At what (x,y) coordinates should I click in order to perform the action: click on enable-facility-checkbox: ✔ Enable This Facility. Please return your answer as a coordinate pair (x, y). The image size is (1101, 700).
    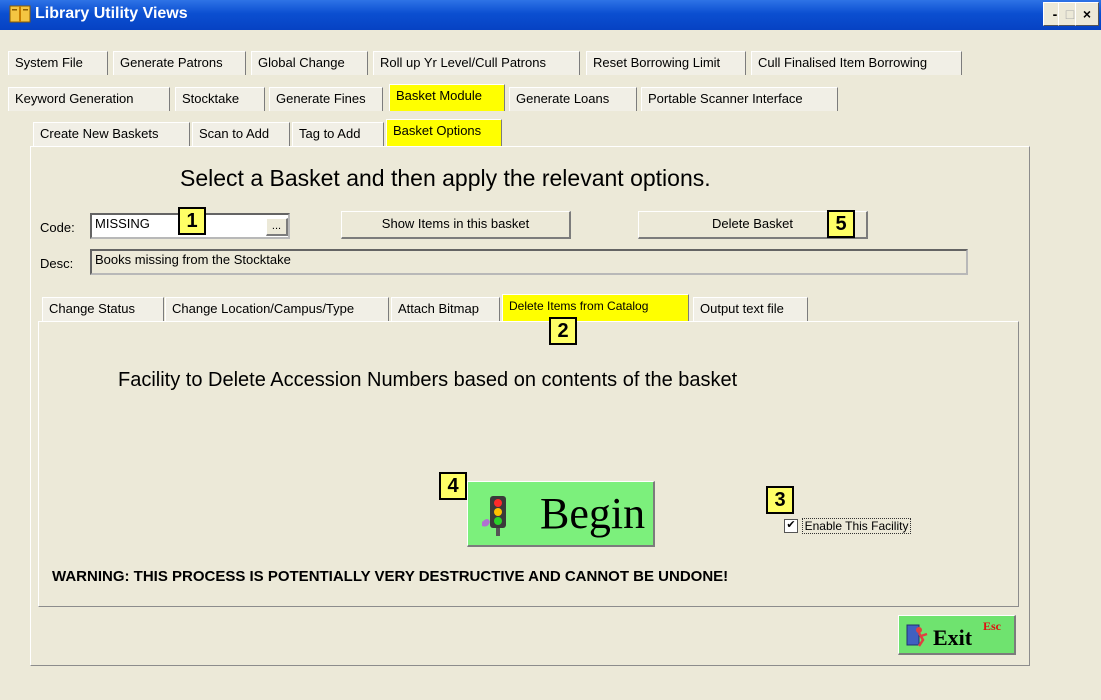
    Looking at the image, I should click on (848, 525).